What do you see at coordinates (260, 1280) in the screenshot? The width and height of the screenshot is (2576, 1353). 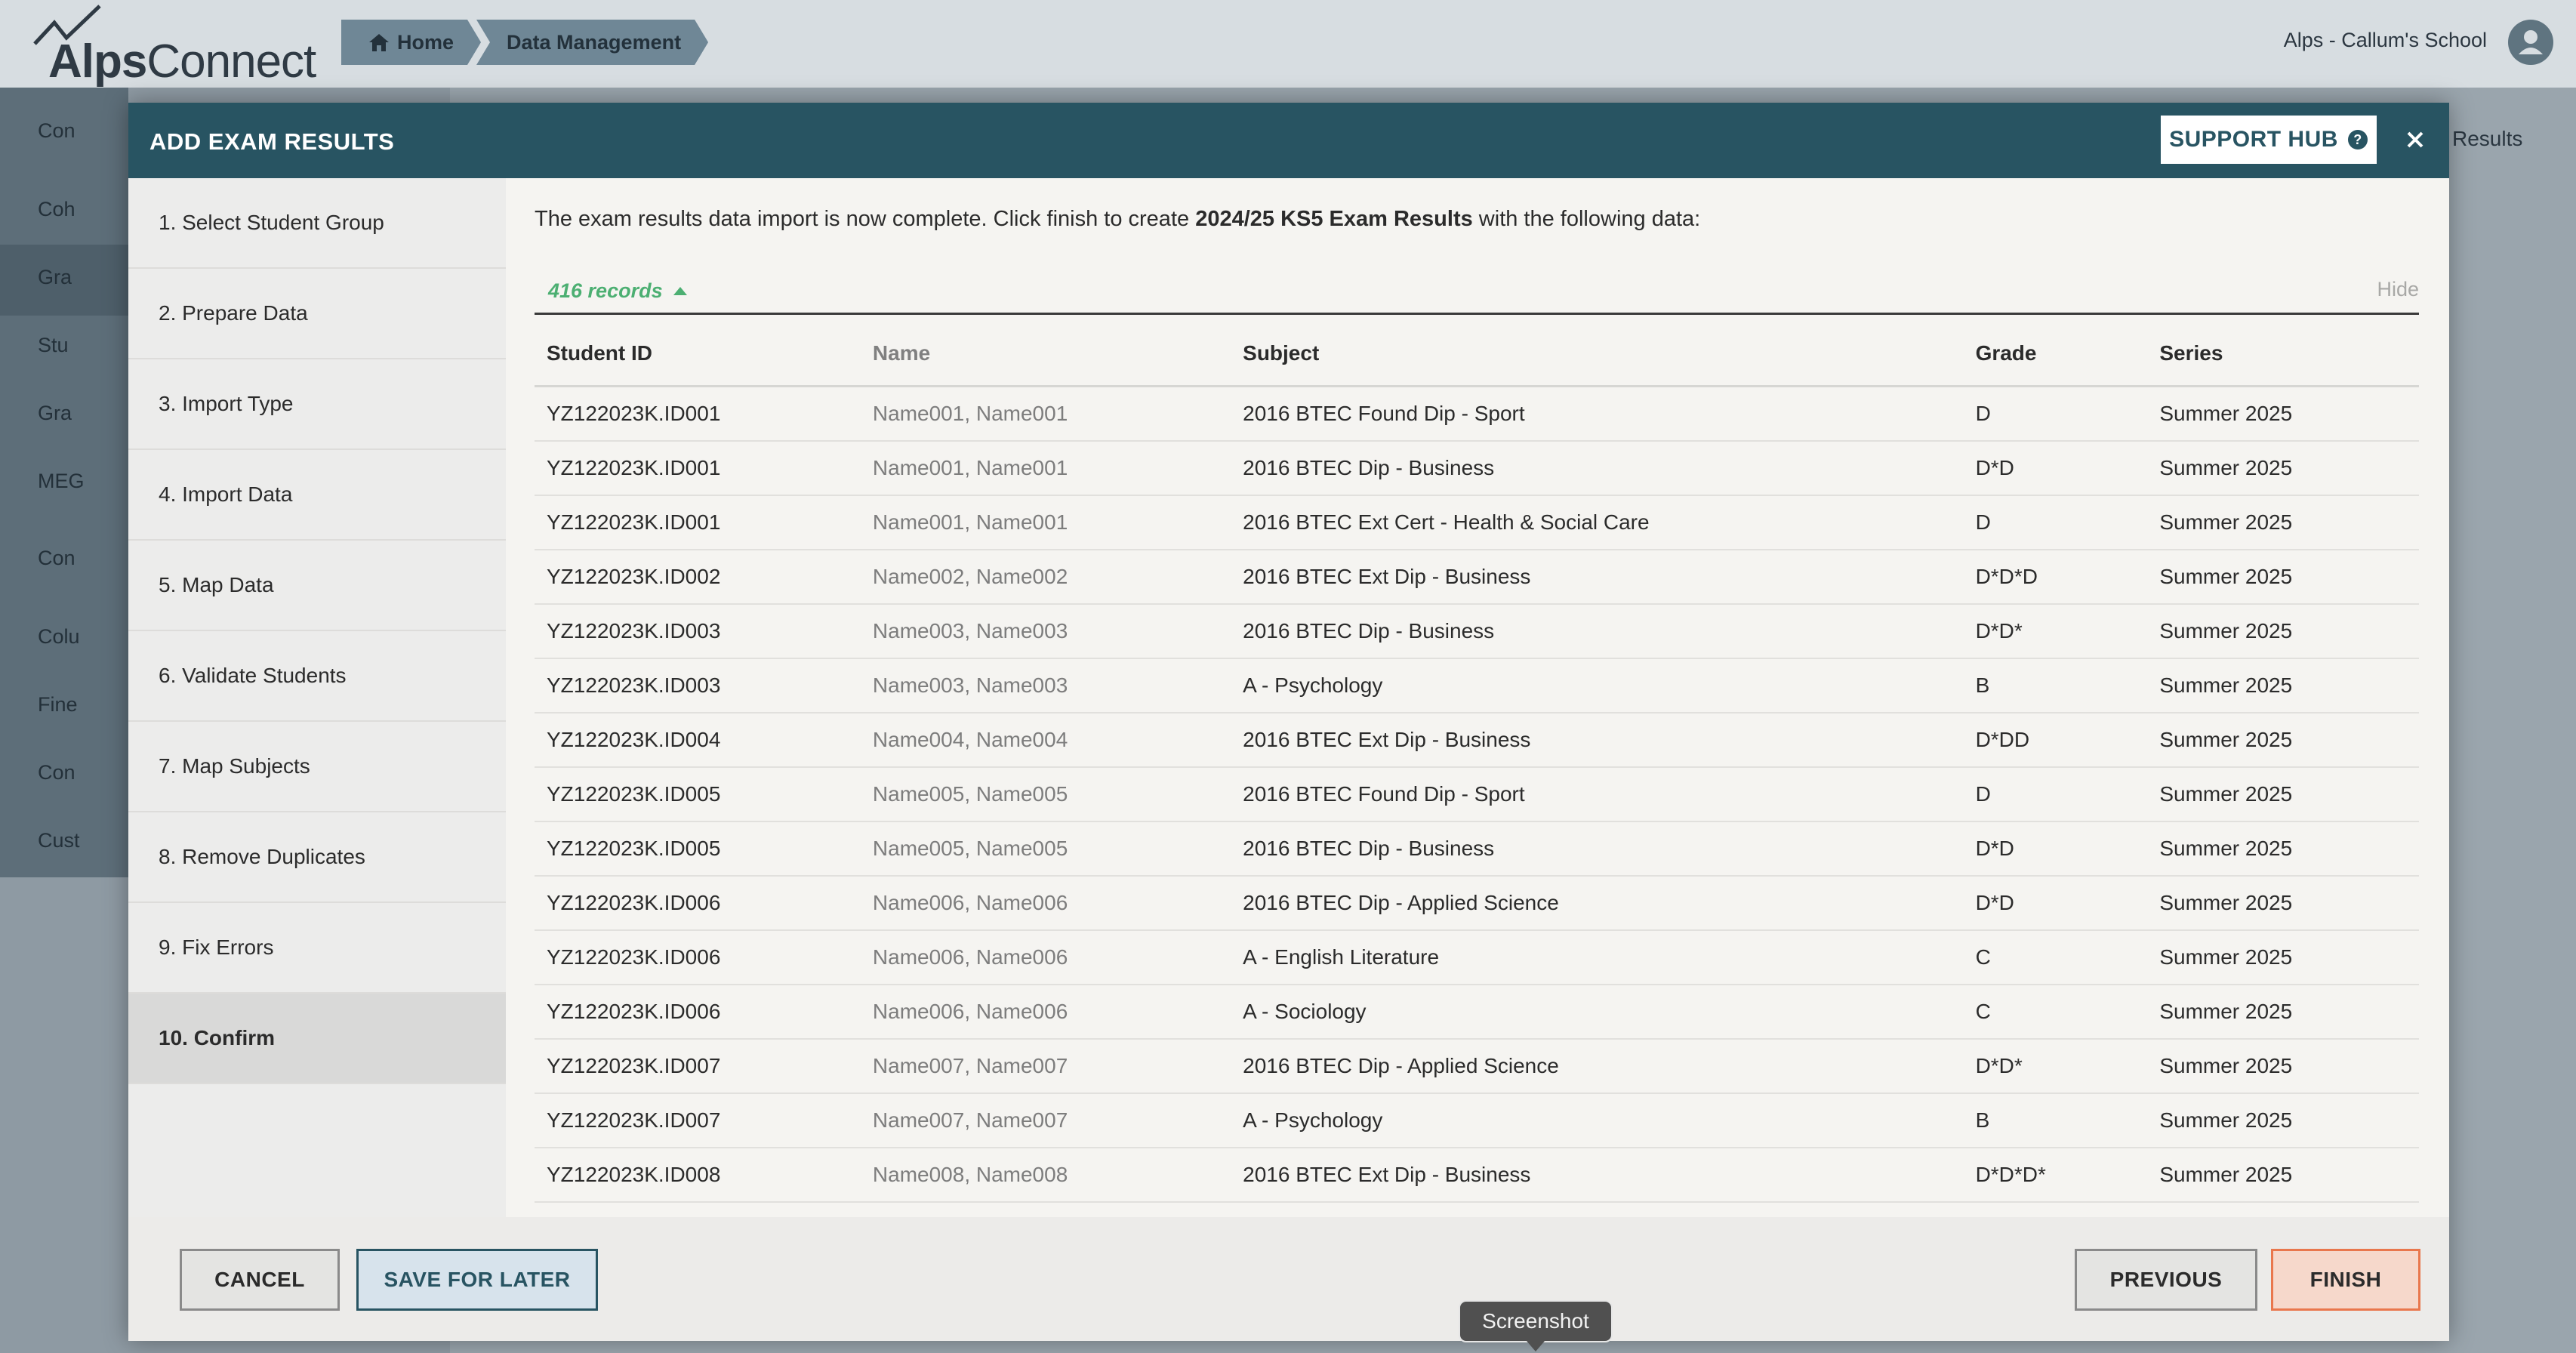 I see `cancel-button: CANCEL` at bounding box center [260, 1280].